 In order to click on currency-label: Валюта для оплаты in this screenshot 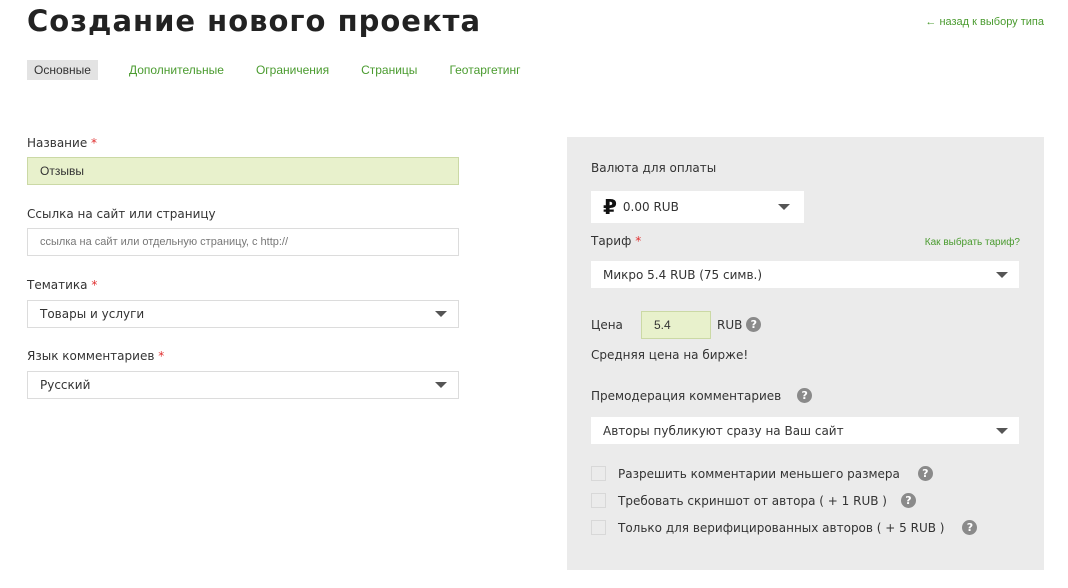, I will do `click(654, 168)`.